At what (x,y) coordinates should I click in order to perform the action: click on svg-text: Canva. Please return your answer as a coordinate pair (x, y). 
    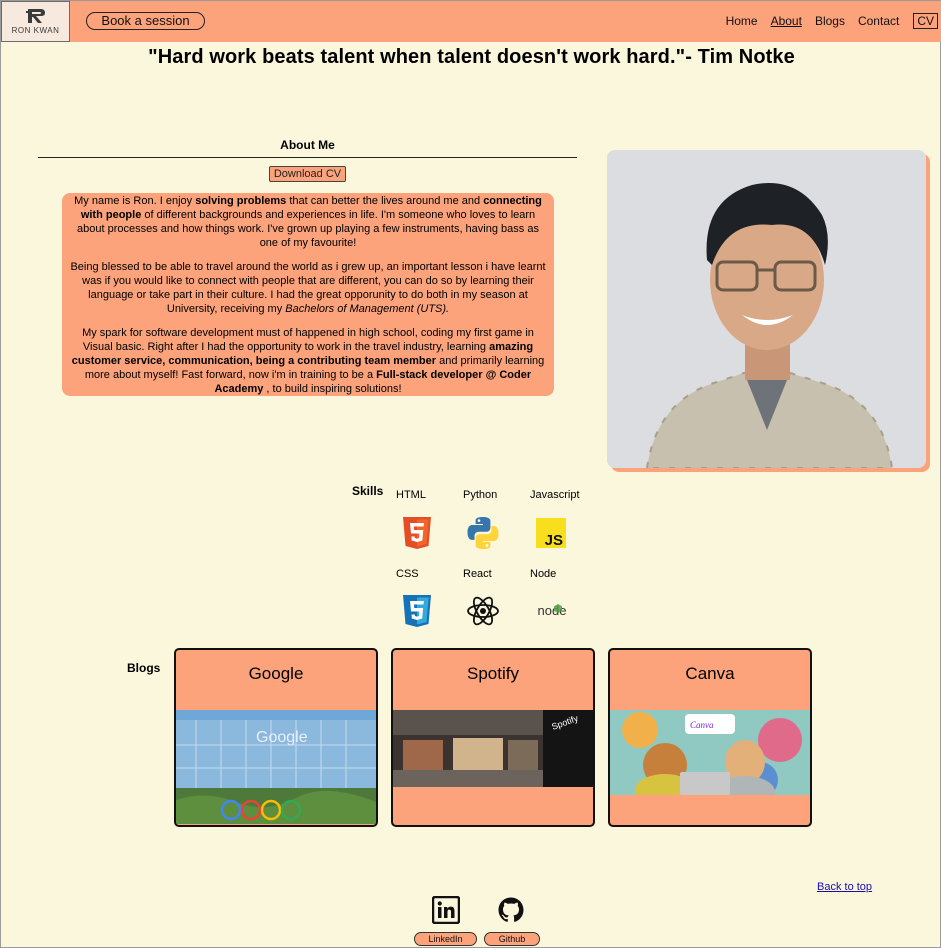
    Looking at the image, I should click on (702, 725).